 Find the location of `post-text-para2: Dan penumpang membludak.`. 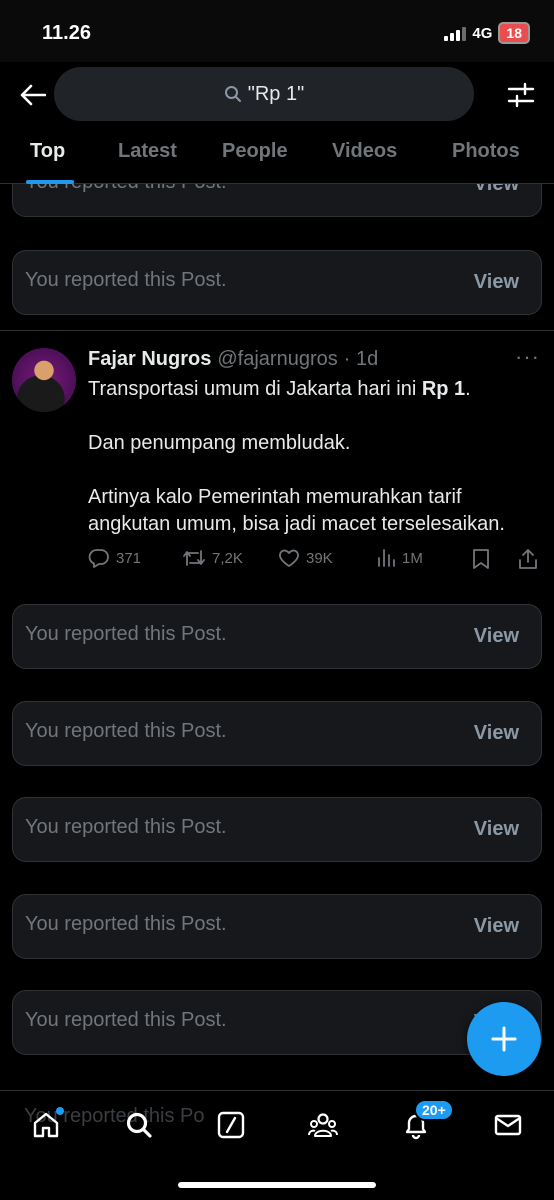

post-text-para2: Dan penumpang membludak. is located at coordinates (219, 443).